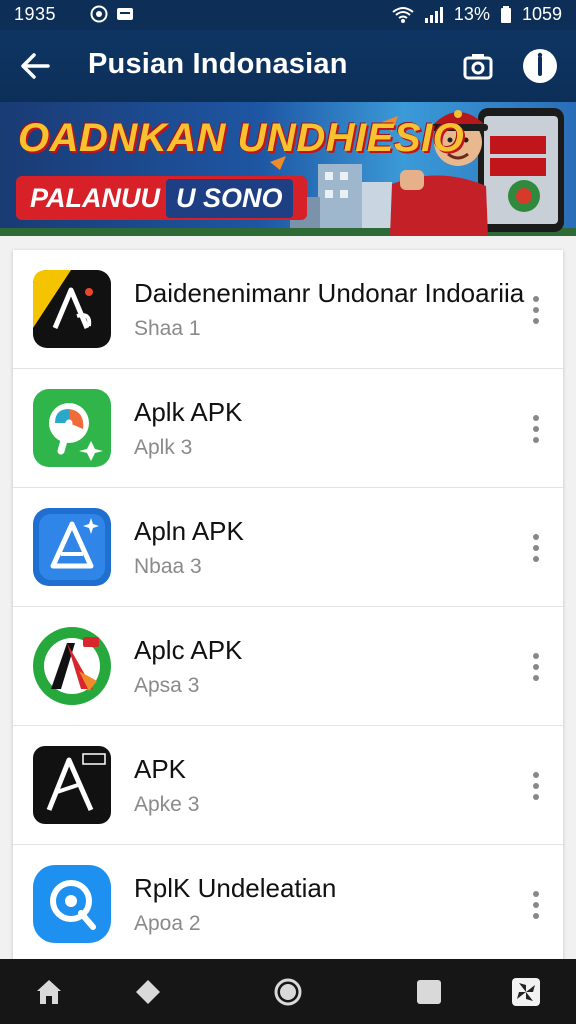 Image resolution: width=576 pixels, height=1024 pixels. Describe the element at coordinates (235, 888) in the screenshot. I see `app-name: RplK Undeleatian` at that location.